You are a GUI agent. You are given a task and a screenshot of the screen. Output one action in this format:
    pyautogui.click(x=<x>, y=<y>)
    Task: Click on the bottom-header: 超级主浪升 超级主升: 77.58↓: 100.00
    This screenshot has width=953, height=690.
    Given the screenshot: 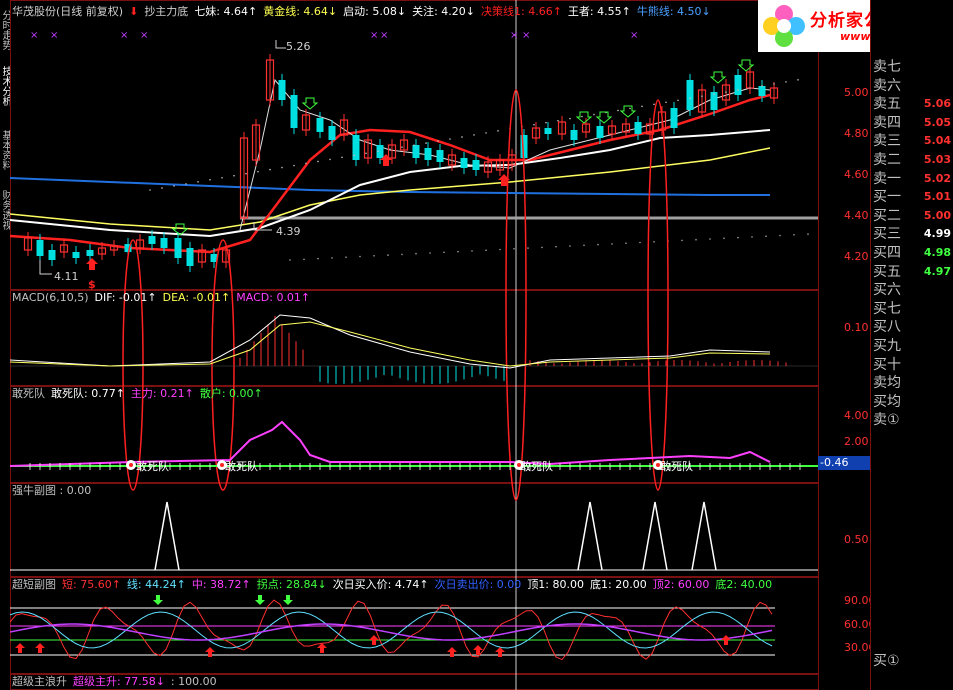 What is the action you would take?
    pyautogui.click(x=117, y=682)
    